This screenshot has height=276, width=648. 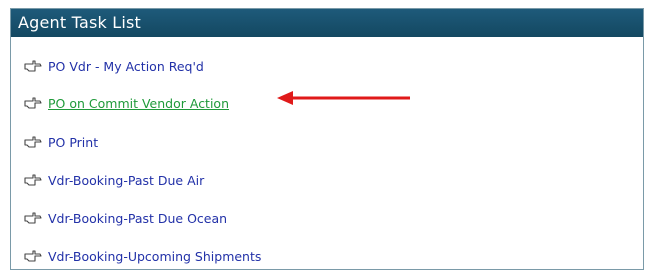 I want to click on panel-title: Agent Task List, so click(x=327, y=23).